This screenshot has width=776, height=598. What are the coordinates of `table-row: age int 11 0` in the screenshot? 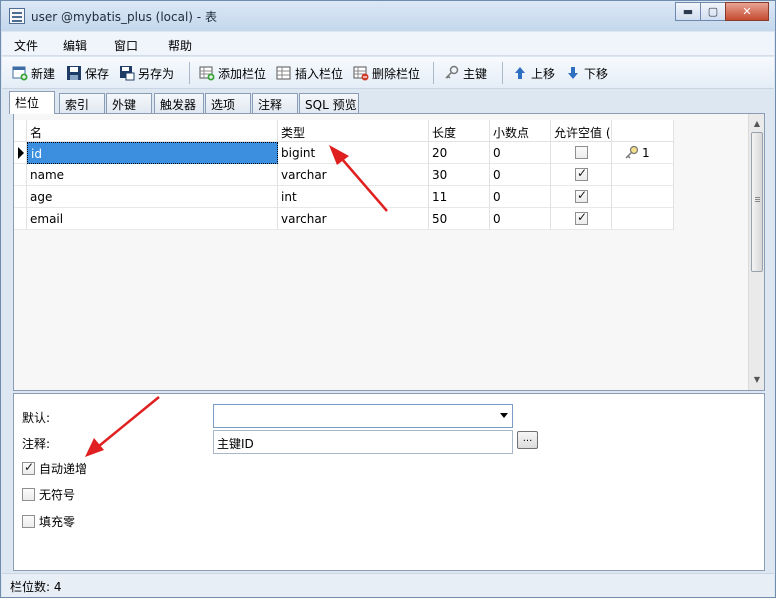 It's located at (344, 197).